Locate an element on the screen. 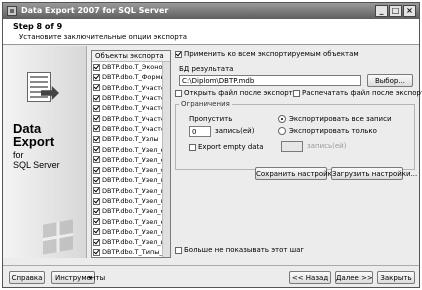  result-db-field: C:\Diplom\DBTP.mdb is located at coordinates (270, 80).